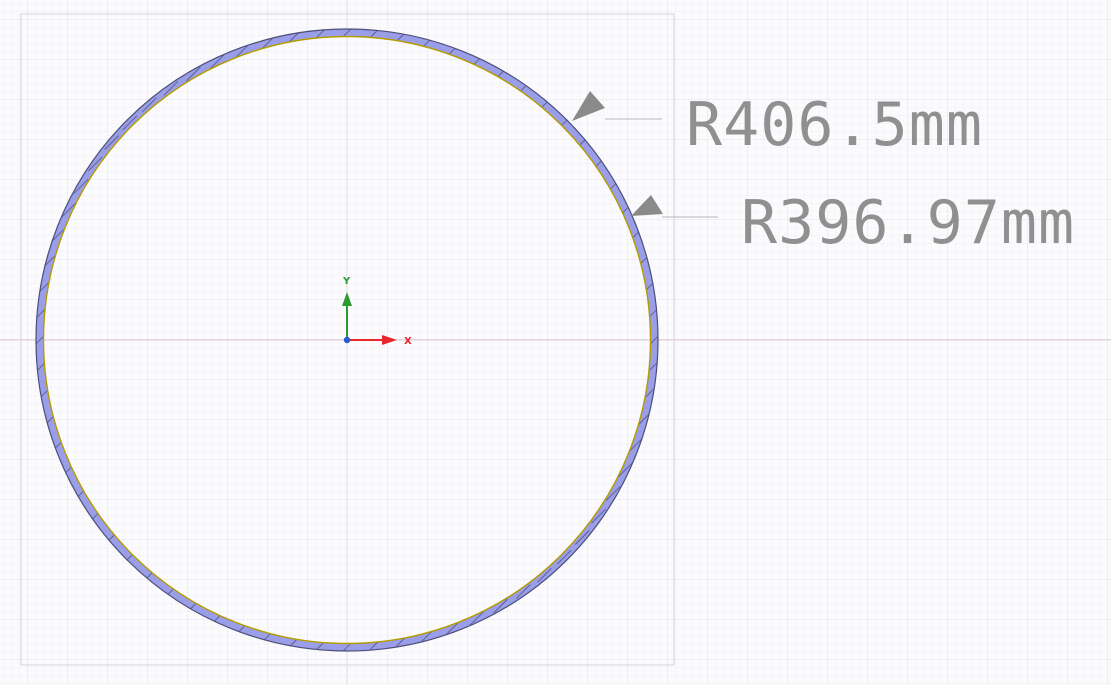 The width and height of the screenshot is (1111, 685). What do you see at coordinates (346, 281) in the screenshot?
I see `y-axis-label: Y` at bounding box center [346, 281].